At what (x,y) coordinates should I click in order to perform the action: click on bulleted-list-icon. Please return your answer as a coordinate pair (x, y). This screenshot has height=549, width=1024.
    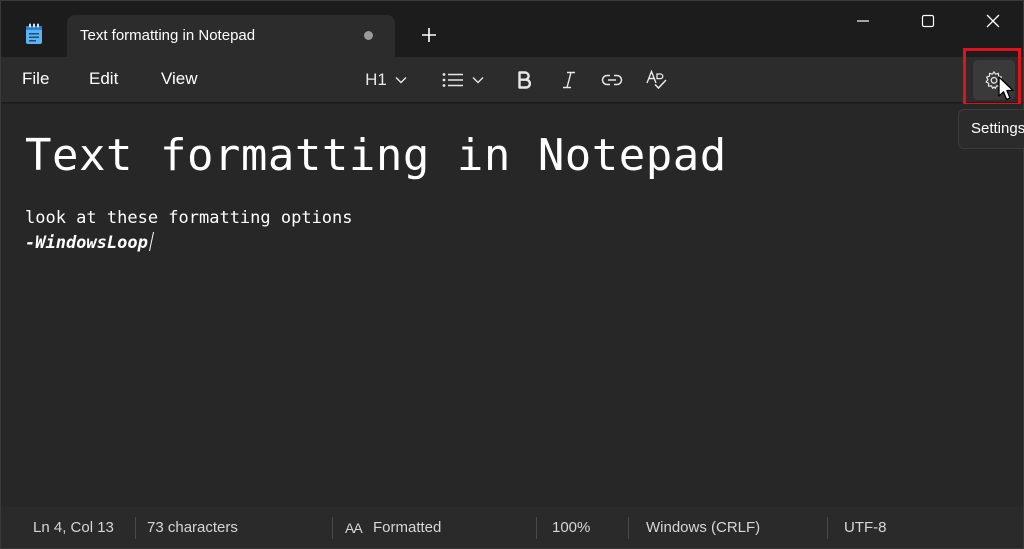
    Looking at the image, I should click on (452, 80).